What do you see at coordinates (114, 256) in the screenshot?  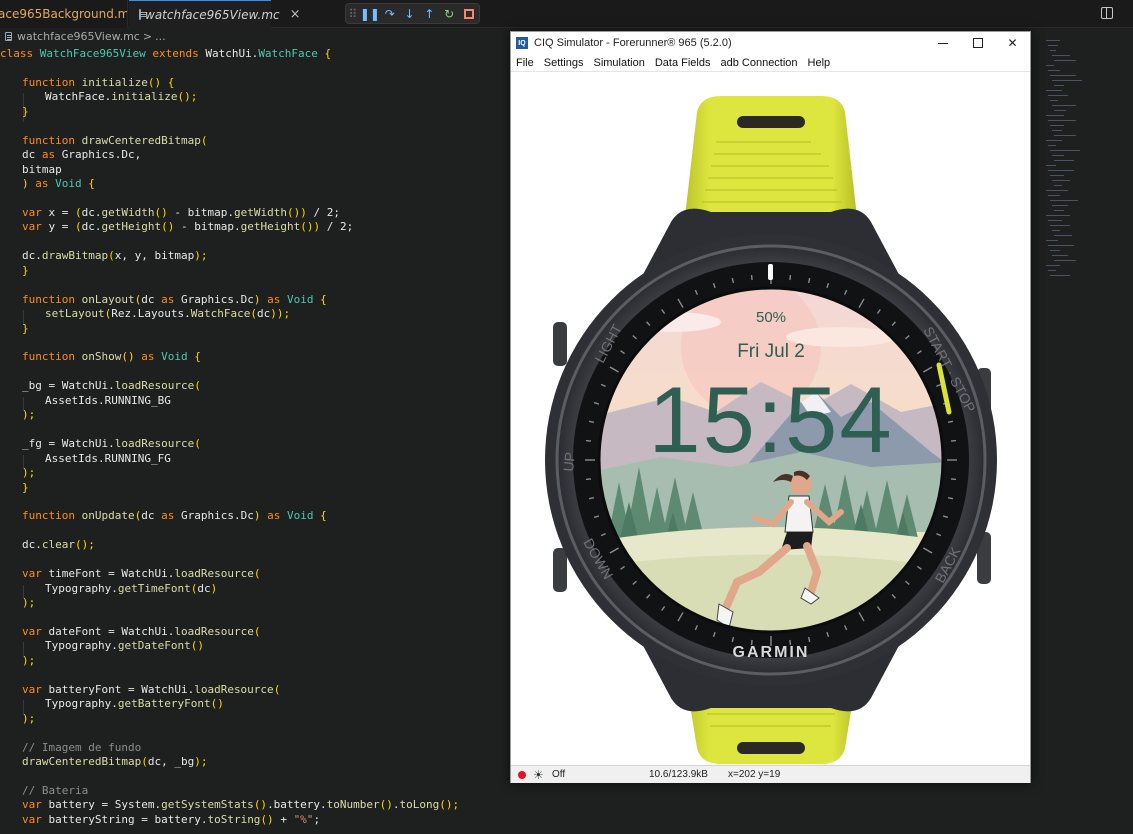 I see `code-line: dc.drawBitmap(x, y, bitmap);` at bounding box center [114, 256].